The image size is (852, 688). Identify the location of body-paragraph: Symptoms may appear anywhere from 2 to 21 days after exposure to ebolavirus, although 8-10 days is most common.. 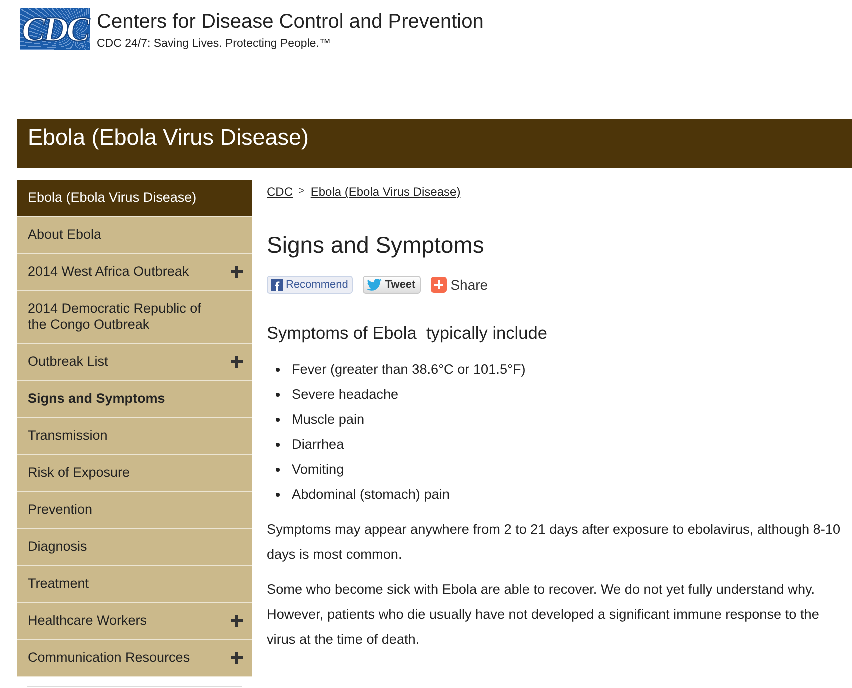
(554, 542).